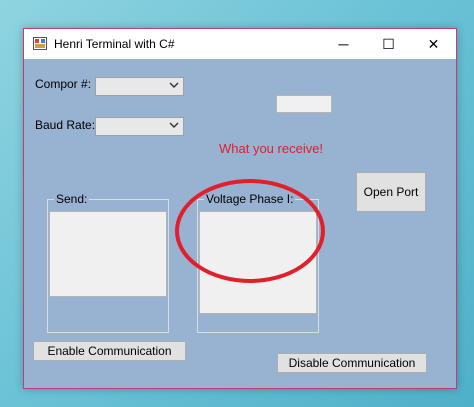 The image size is (474, 407). I want to click on annotation-layer, so click(250, 231).